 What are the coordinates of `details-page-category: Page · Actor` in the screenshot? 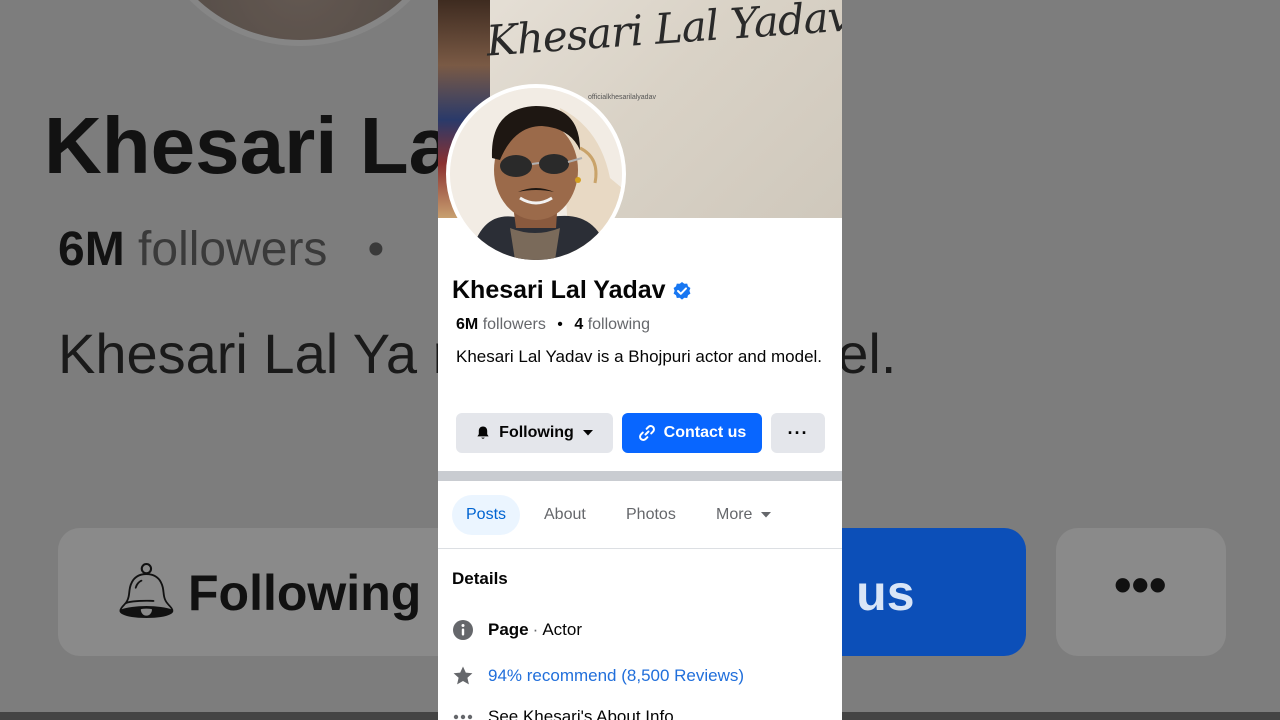 It's located at (517, 630).